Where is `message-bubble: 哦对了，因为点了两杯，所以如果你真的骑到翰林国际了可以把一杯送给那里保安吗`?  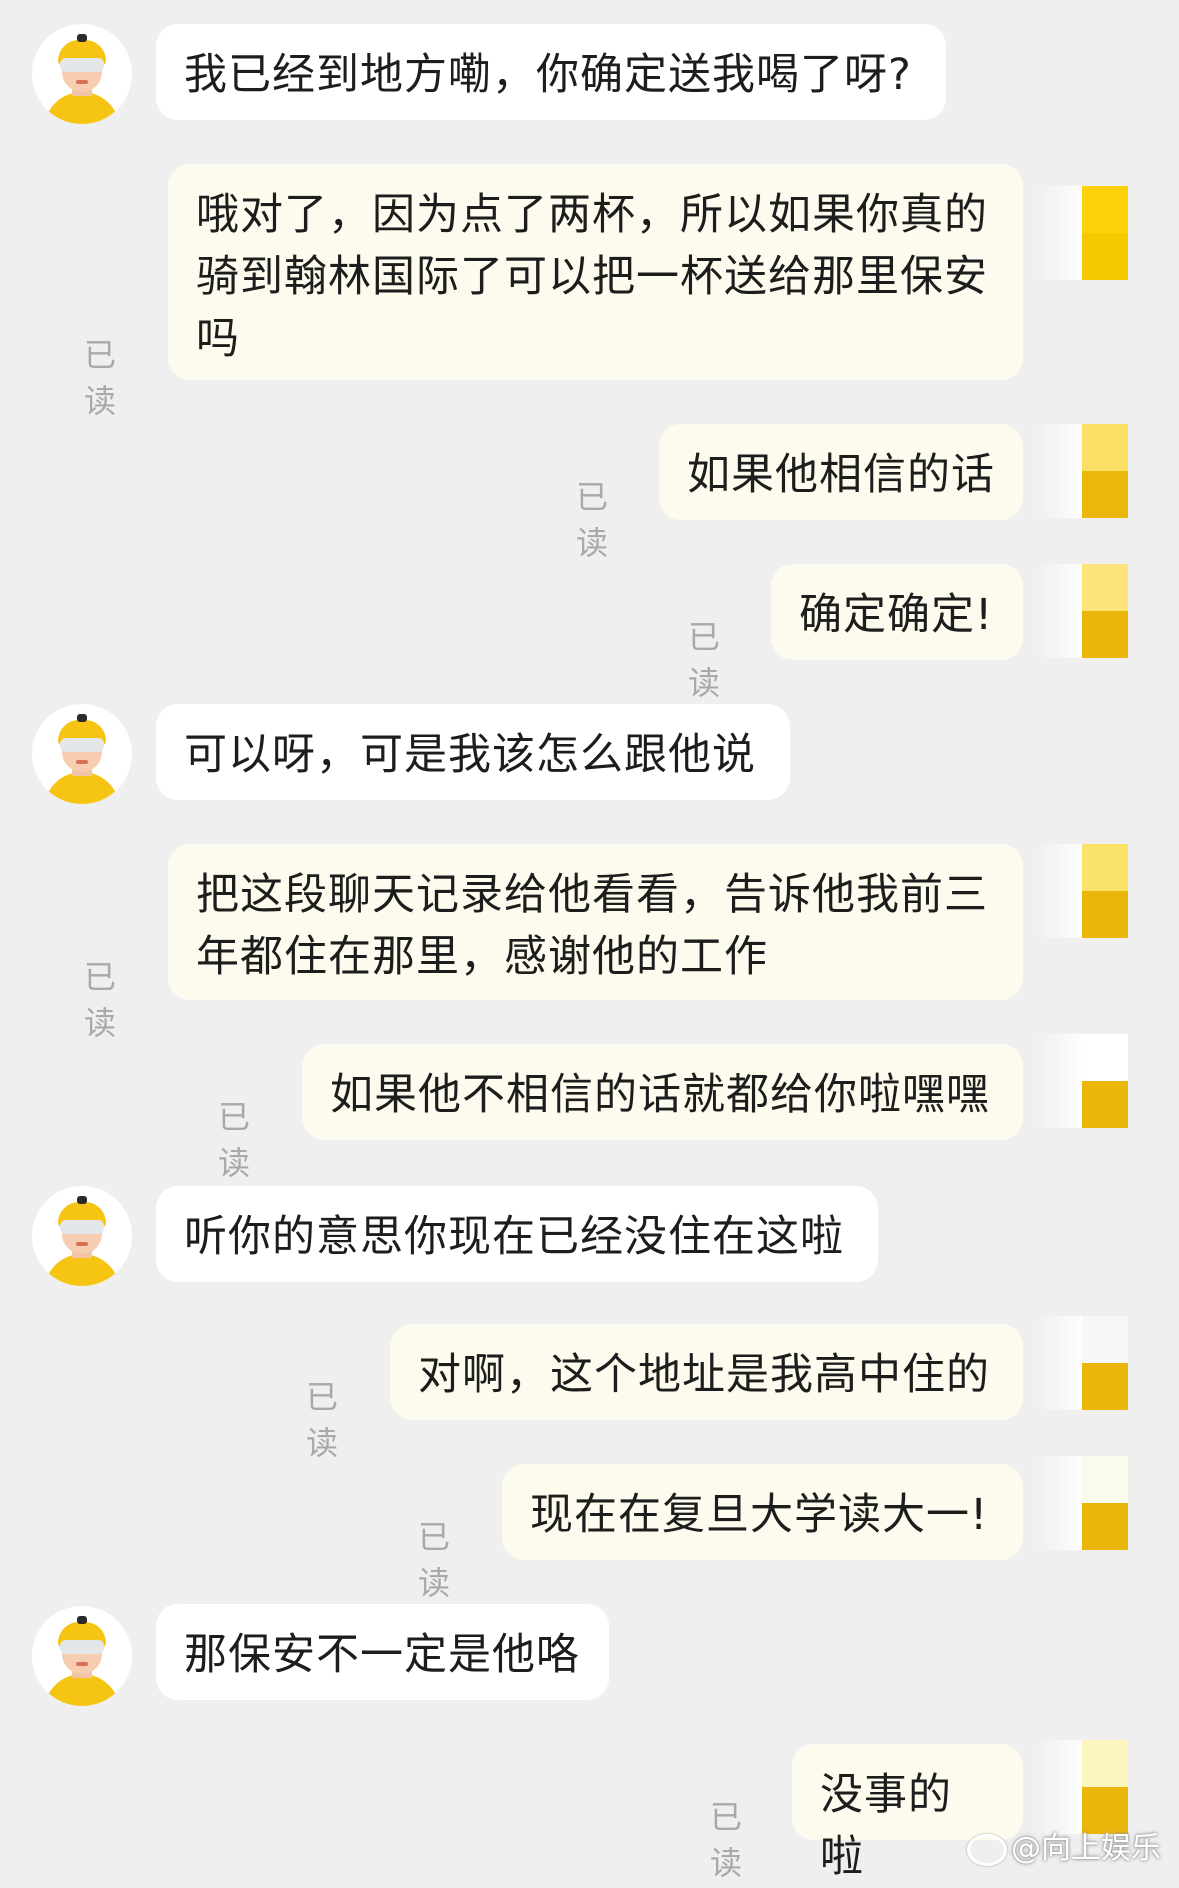
message-bubble: 哦对了，因为点了两杯，所以如果你真的骑到翰林国际了可以把一杯送给那里保安吗 is located at coordinates (595, 272).